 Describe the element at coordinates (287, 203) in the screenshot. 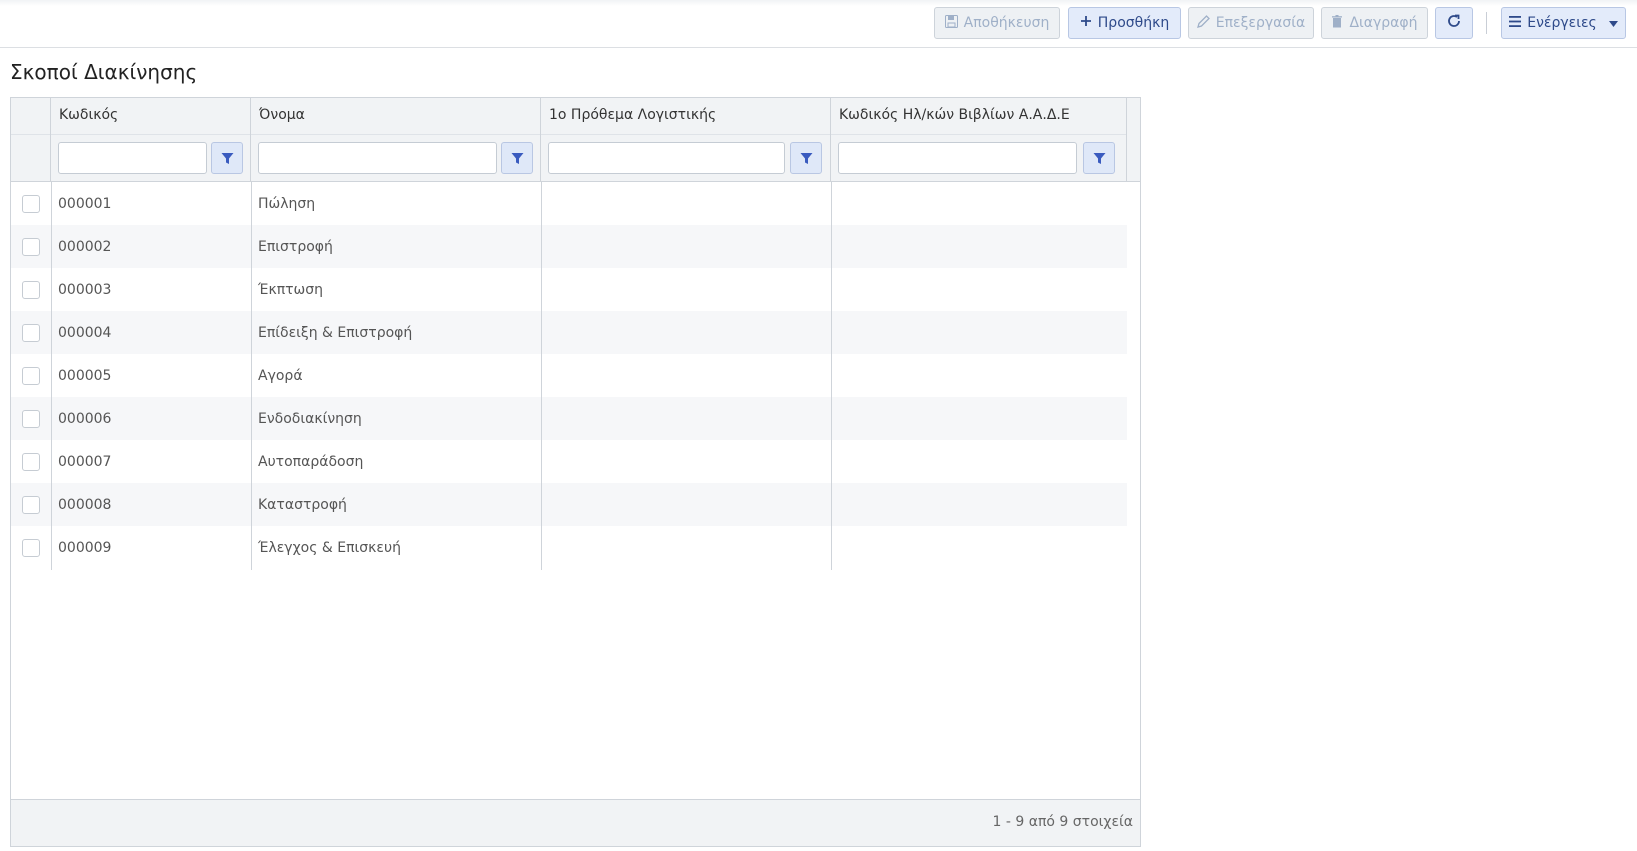

I see `cell-name: Πώληση` at that location.